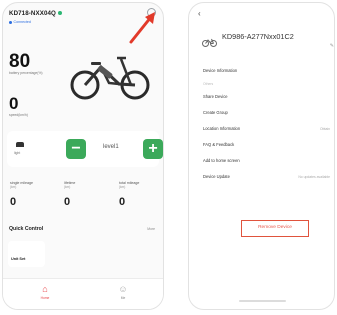 Image resolution: width=337 pixels, height=315 pixels. I want to click on menu-item-share-device: Share Device, so click(261, 97).